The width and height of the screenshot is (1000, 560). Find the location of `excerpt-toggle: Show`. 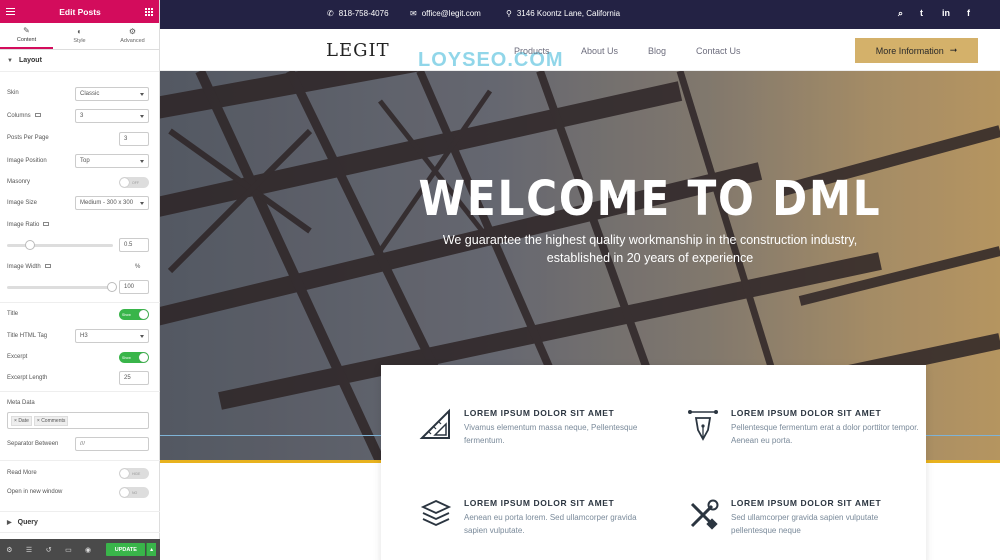

excerpt-toggle: Show is located at coordinates (134, 357).